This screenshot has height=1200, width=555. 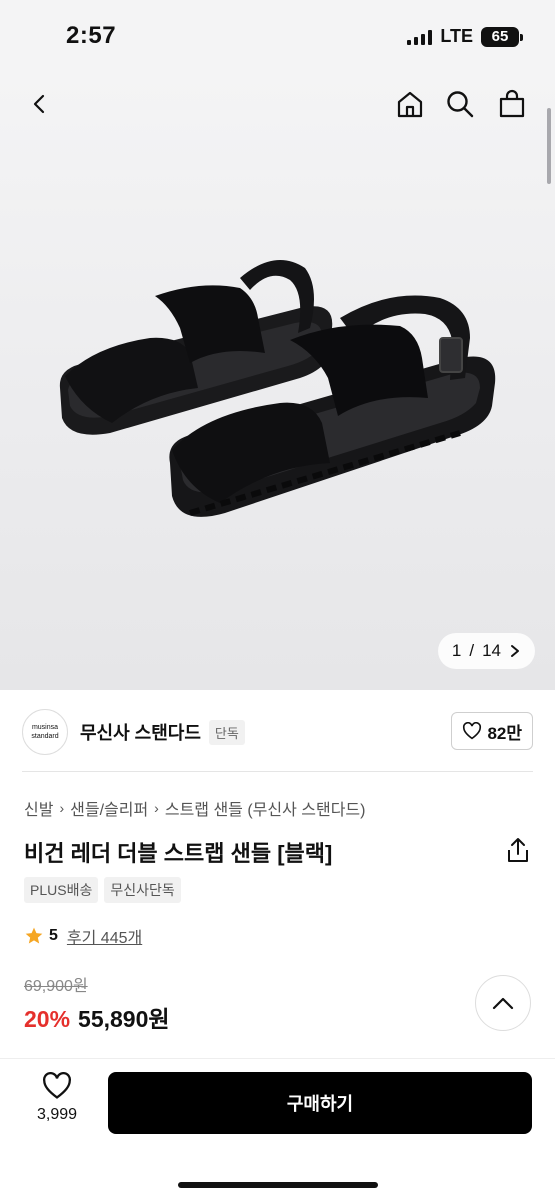 What do you see at coordinates (34, 935) in the screenshot?
I see `star-icon` at bounding box center [34, 935].